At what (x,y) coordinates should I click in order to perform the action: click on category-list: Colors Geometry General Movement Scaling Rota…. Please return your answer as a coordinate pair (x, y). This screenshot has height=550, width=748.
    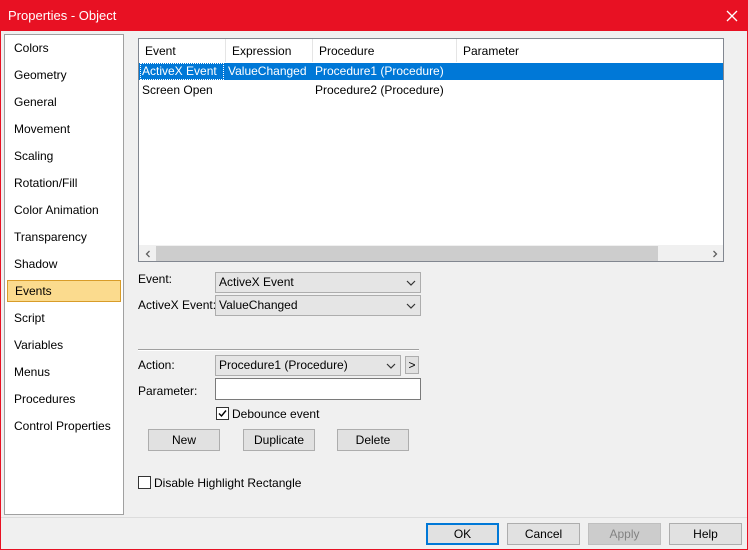
    Looking at the image, I should click on (64, 274).